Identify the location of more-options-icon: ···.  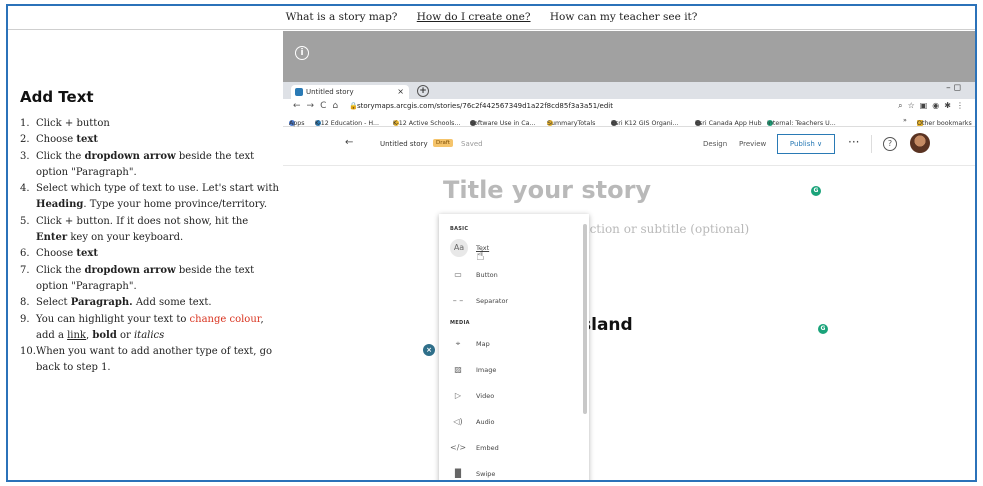
(853, 142).